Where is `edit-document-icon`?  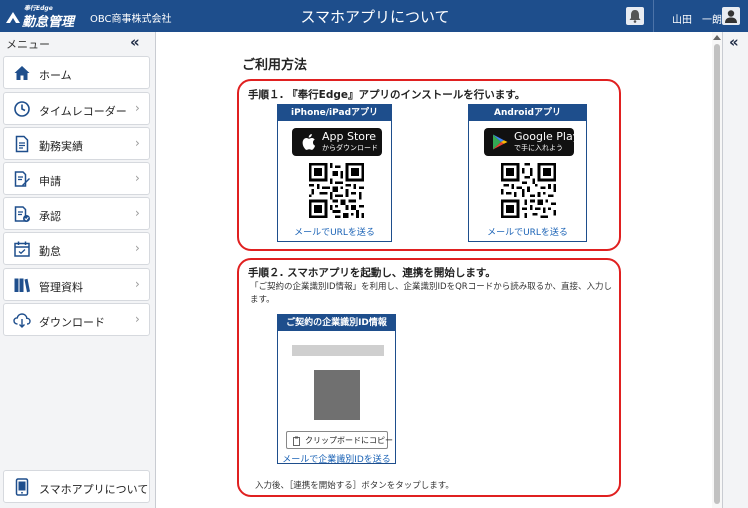
edit-document-icon is located at coordinates (22, 179).